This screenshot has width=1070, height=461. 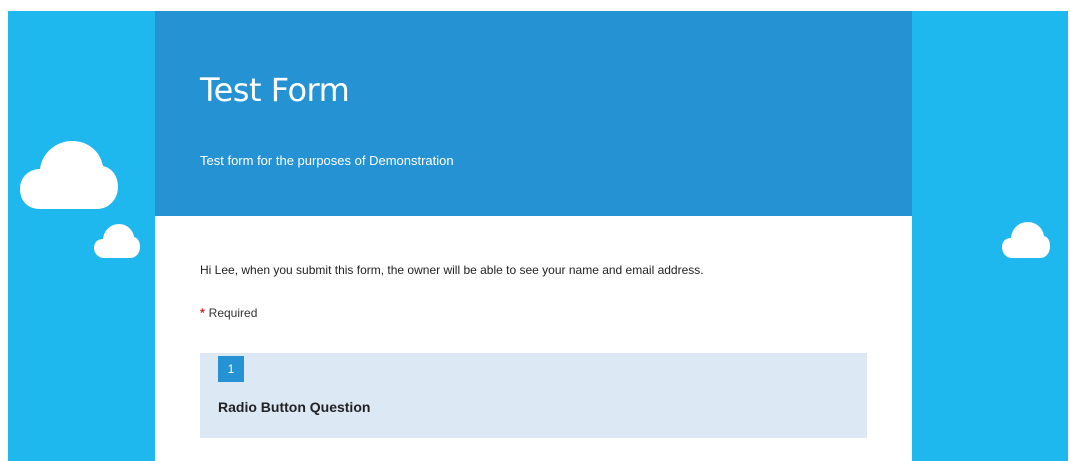 What do you see at coordinates (294, 407) in the screenshot?
I see `question-title: Radio Button Question` at bounding box center [294, 407].